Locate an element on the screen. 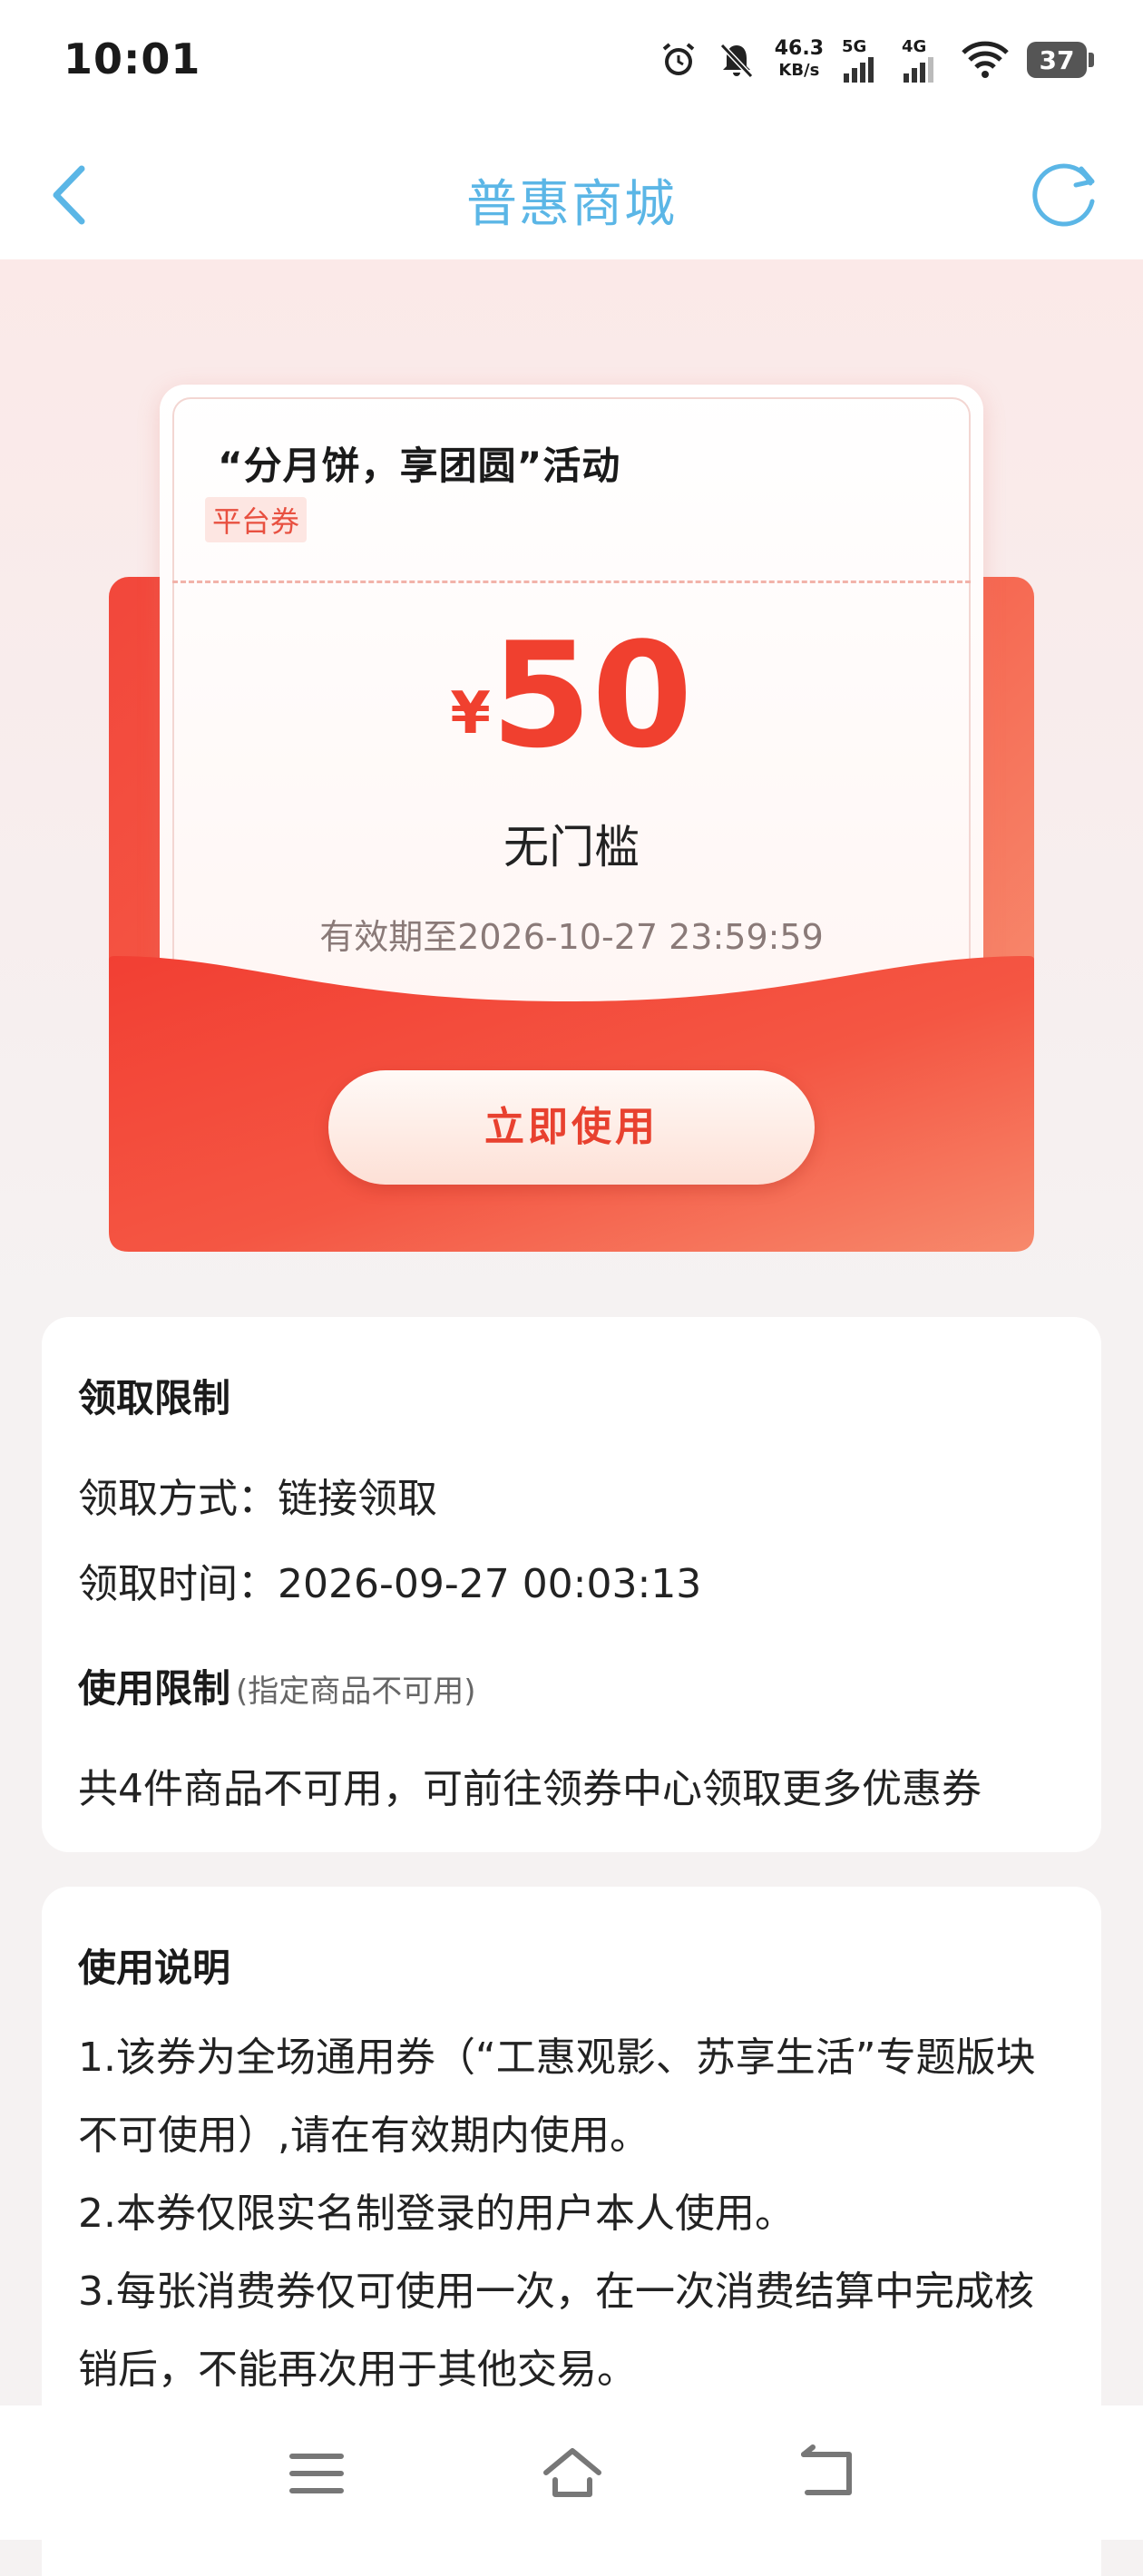  status-icons: 46.3 KB/s 5G 4G 37 is located at coordinates (876, 59).